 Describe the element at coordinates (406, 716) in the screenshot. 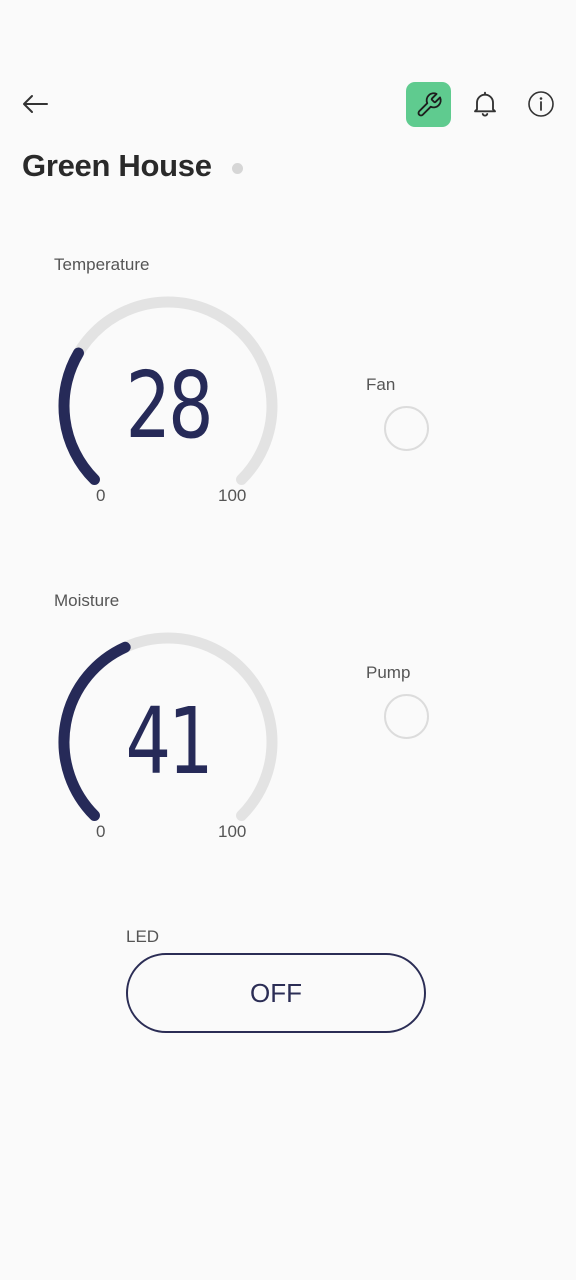

I see `pump-toggle` at that location.